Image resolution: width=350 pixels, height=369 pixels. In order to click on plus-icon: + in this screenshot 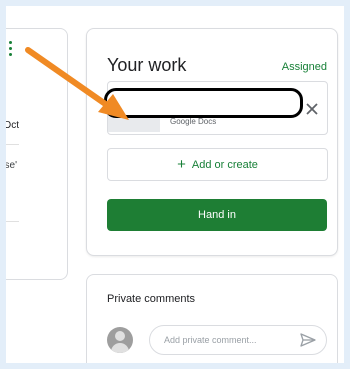, I will do `click(181, 164)`.